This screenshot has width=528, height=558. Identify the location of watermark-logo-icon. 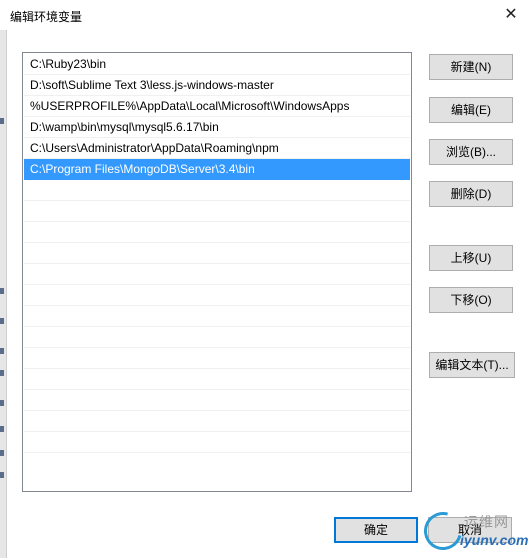
(443, 531).